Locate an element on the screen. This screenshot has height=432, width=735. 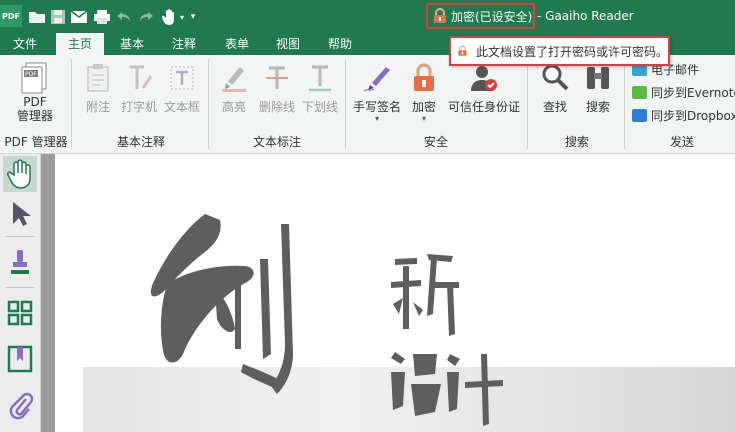
attachment-icon is located at coordinates (21, 406).